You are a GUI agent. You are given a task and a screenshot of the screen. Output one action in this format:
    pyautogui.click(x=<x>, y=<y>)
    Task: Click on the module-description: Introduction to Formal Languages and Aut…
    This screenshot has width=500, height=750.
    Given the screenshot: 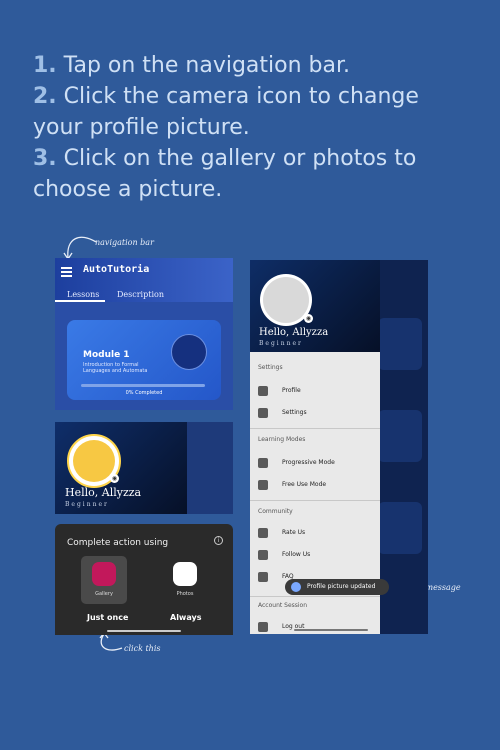 What is the action you would take?
    pyautogui.click(x=115, y=368)
    